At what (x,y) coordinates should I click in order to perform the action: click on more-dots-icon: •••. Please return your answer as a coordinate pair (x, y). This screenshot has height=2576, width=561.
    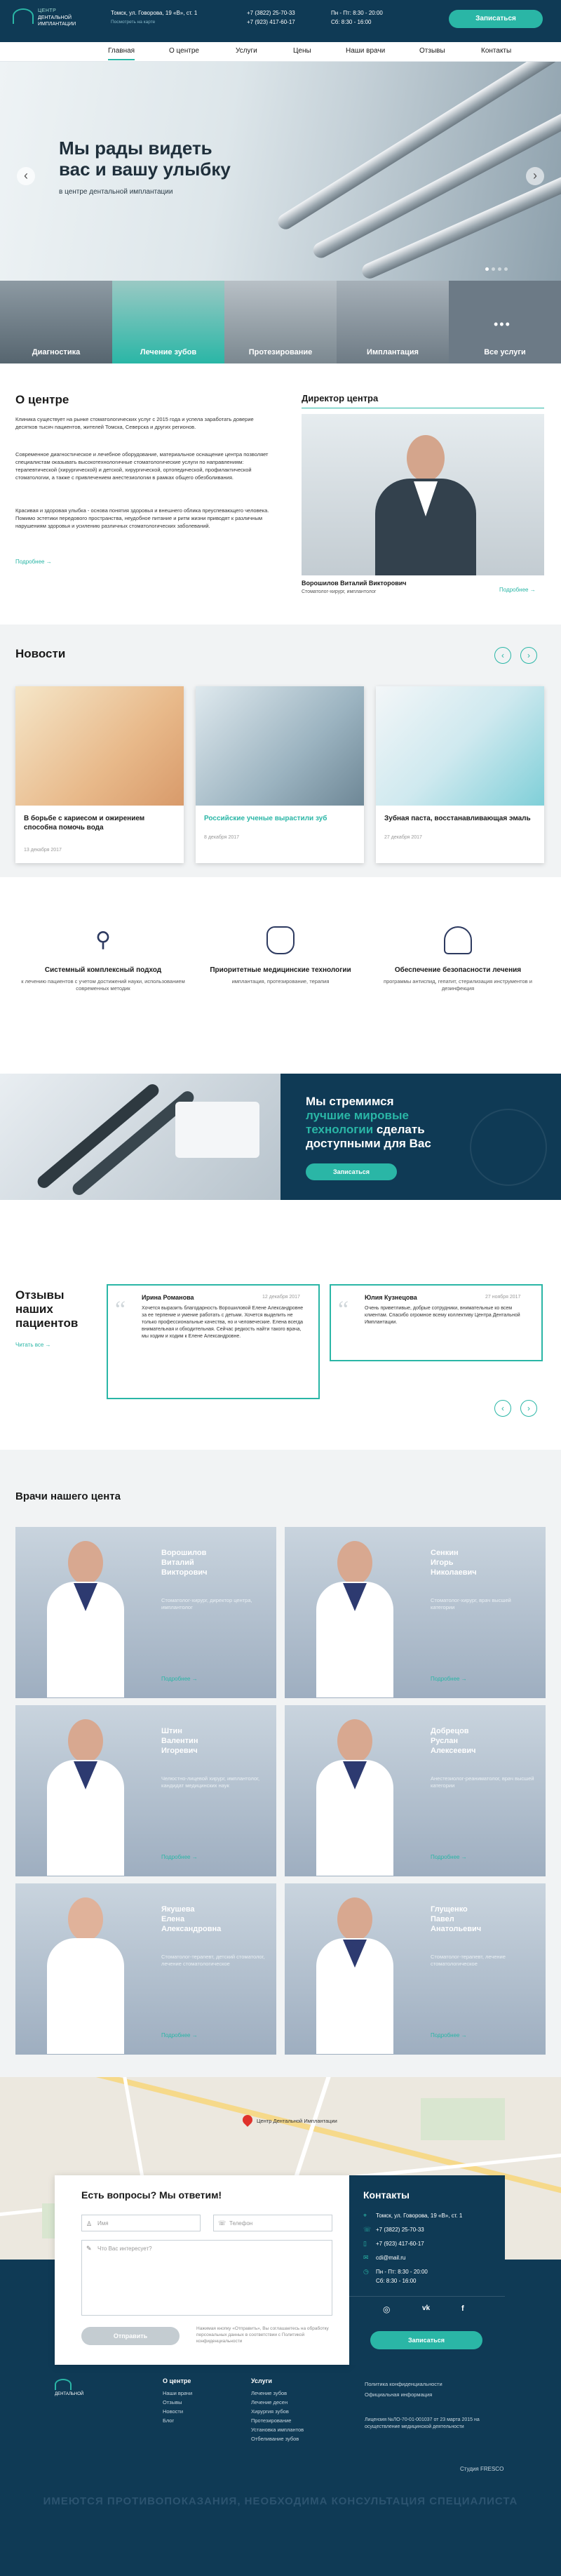
    Looking at the image, I should click on (503, 324).